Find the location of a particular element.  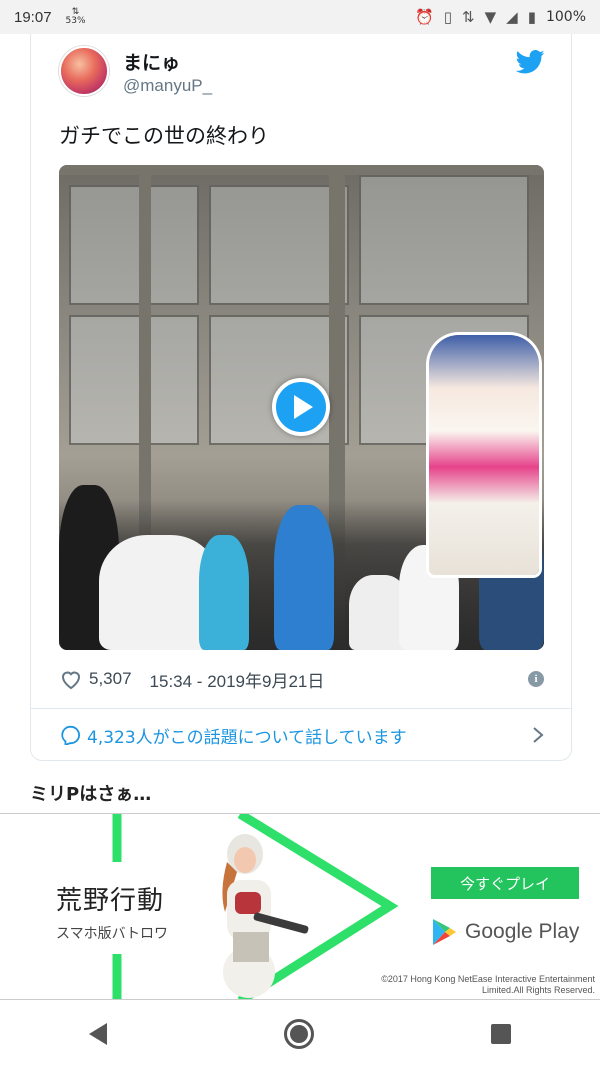

media-beam is located at coordinates (301, 170).